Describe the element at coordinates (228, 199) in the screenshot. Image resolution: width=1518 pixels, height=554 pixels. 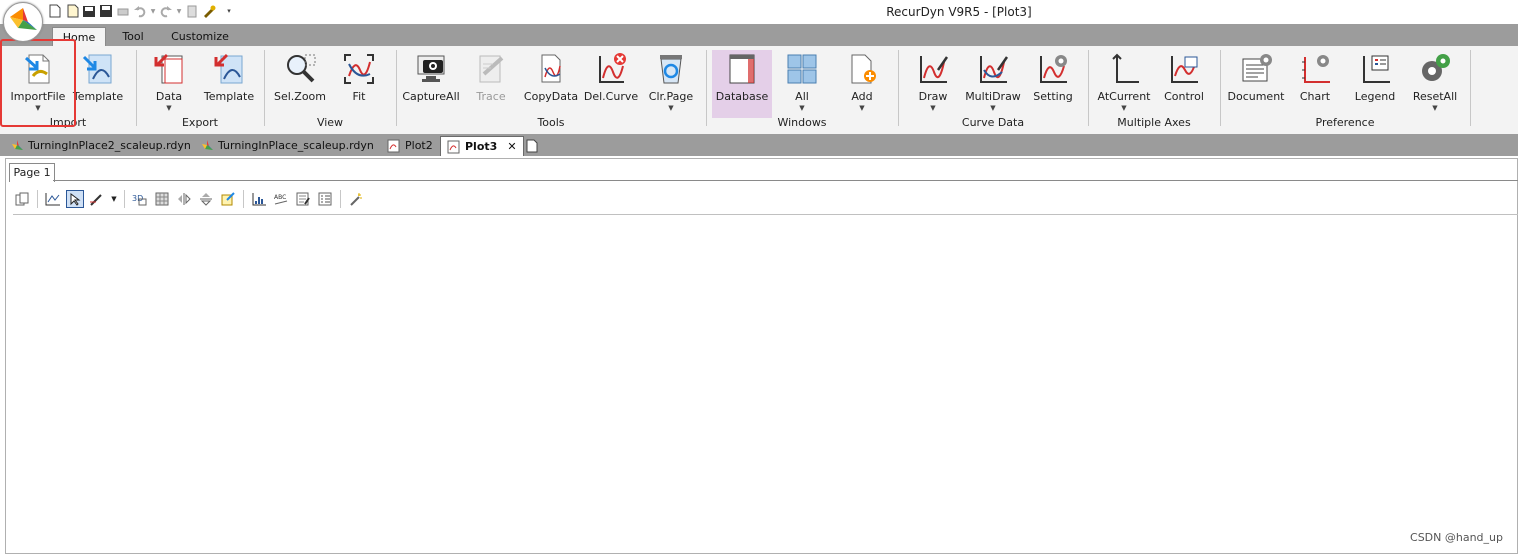
I see `export-image-icon` at that location.